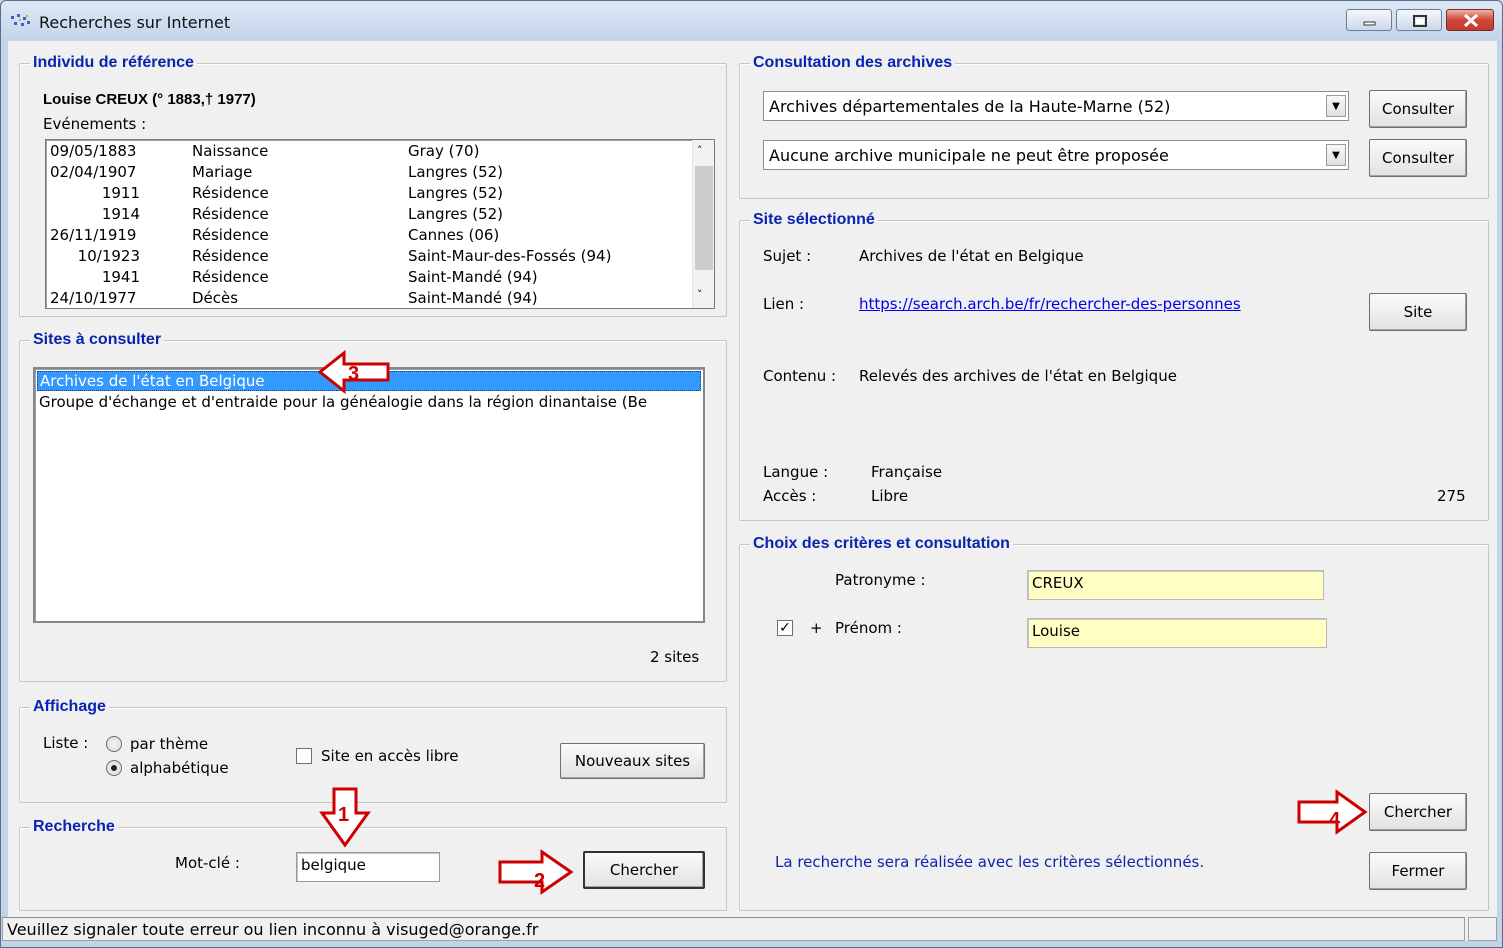  I want to click on language-label: Langue :, so click(796, 472).